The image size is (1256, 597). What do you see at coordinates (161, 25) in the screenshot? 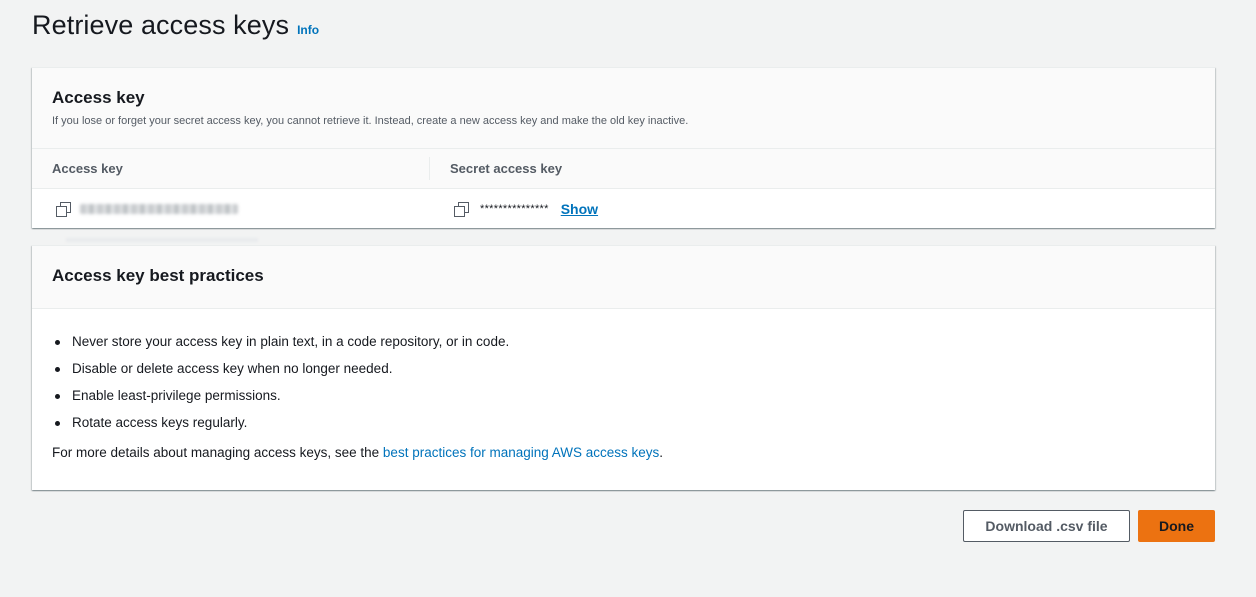
I see `page-title: Retrieve access keys` at bounding box center [161, 25].